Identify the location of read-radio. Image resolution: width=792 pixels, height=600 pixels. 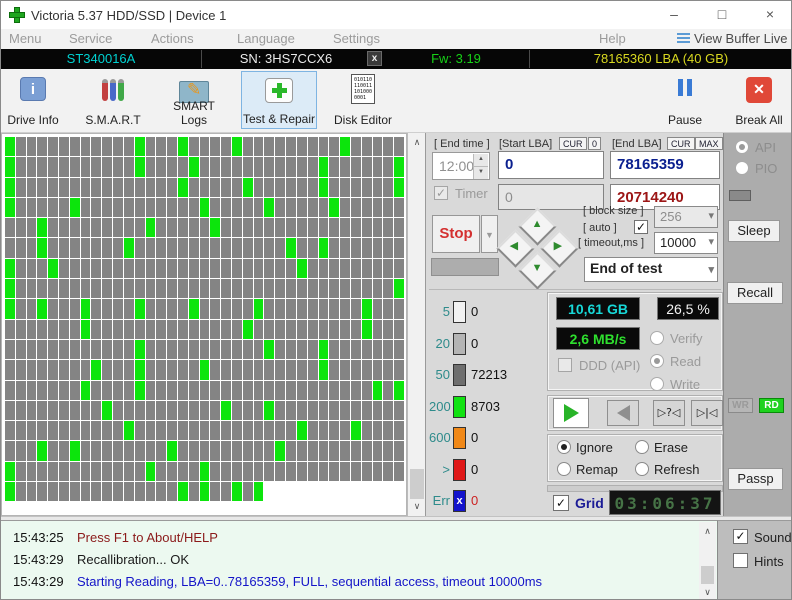
(657, 361).